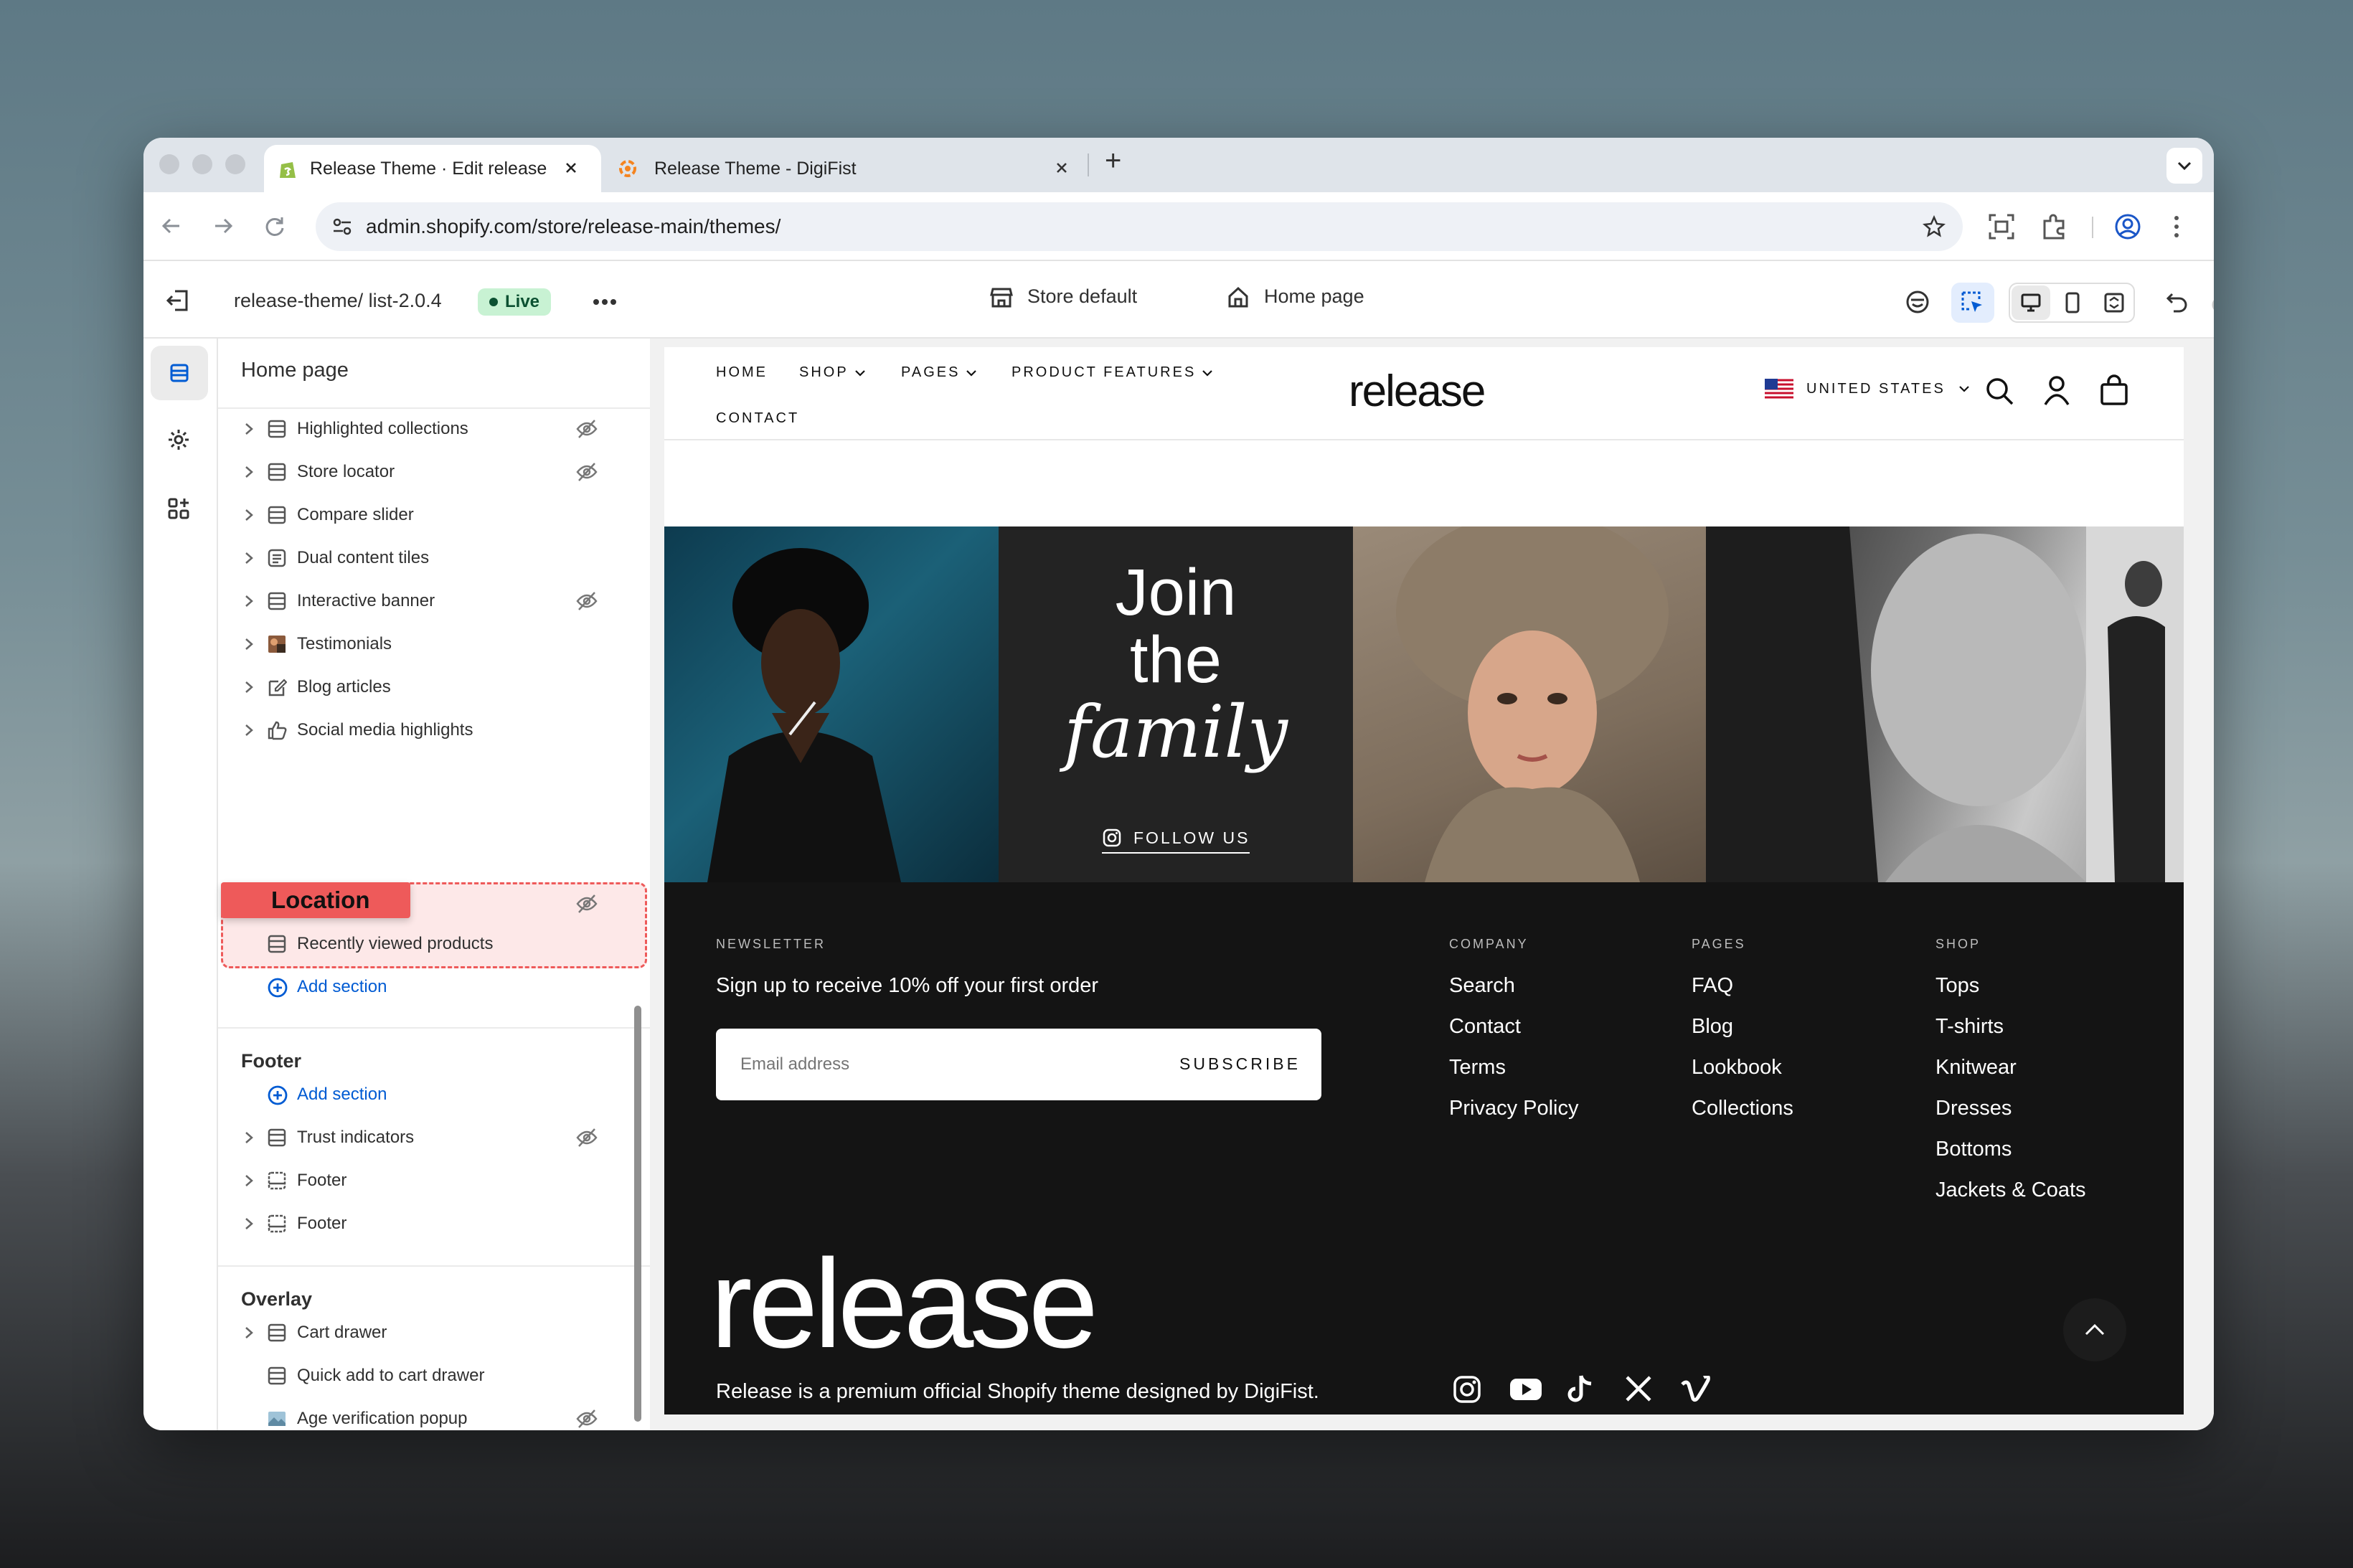 The image size is (2353, 1568). I want to click on window-minimize-dot, so click(202, 164).